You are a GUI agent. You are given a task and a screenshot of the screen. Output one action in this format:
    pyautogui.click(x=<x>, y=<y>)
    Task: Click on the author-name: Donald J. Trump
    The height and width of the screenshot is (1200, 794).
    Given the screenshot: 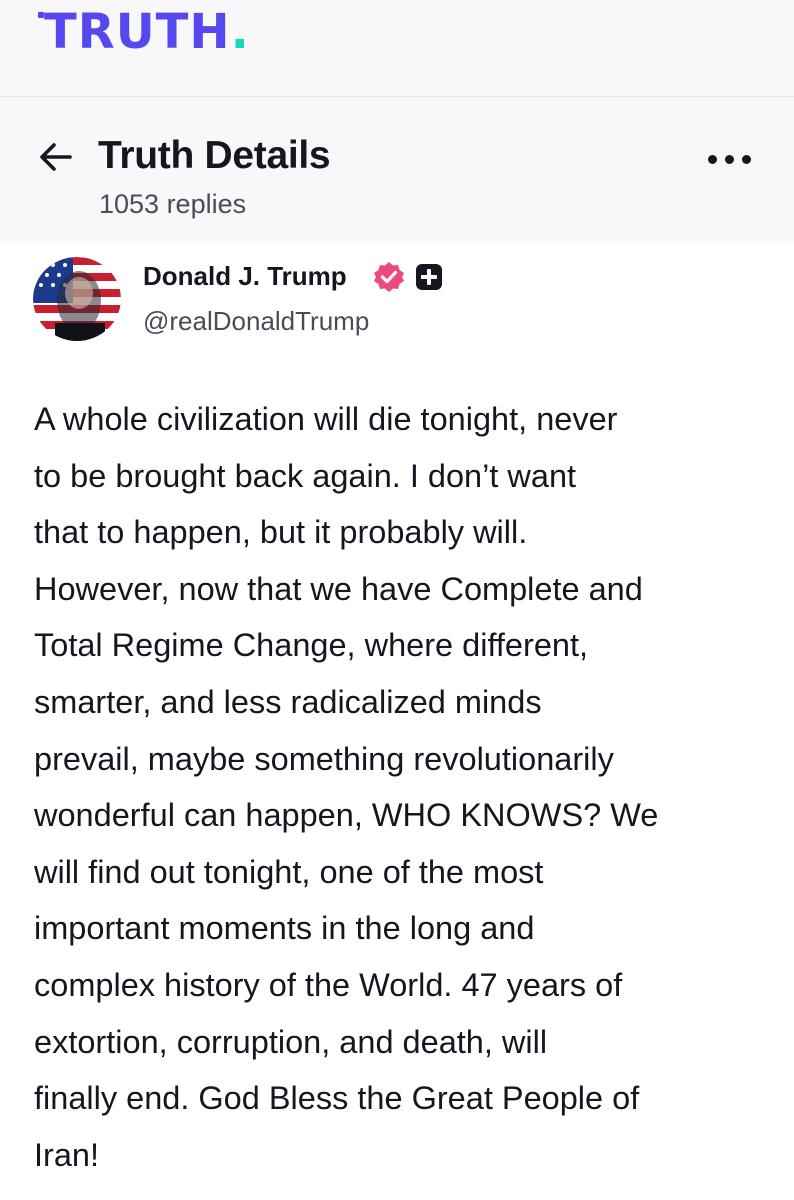 What is the action you would take?
    pyautogui.click(x=245, y=276)
    